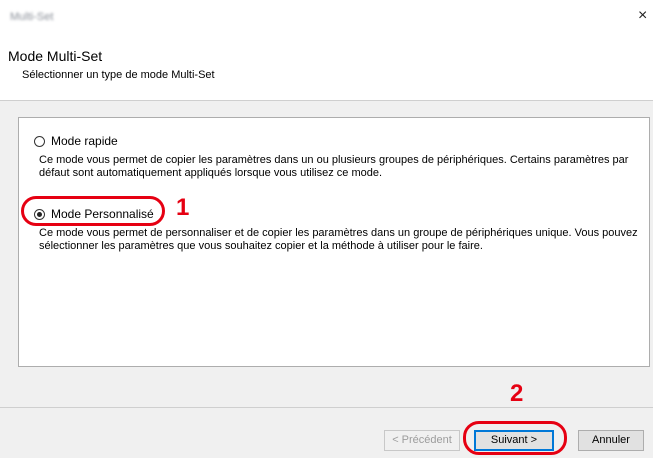 This screenshot has height=458, width=653. I want to click on close-icon: ×, so click(642, 16).